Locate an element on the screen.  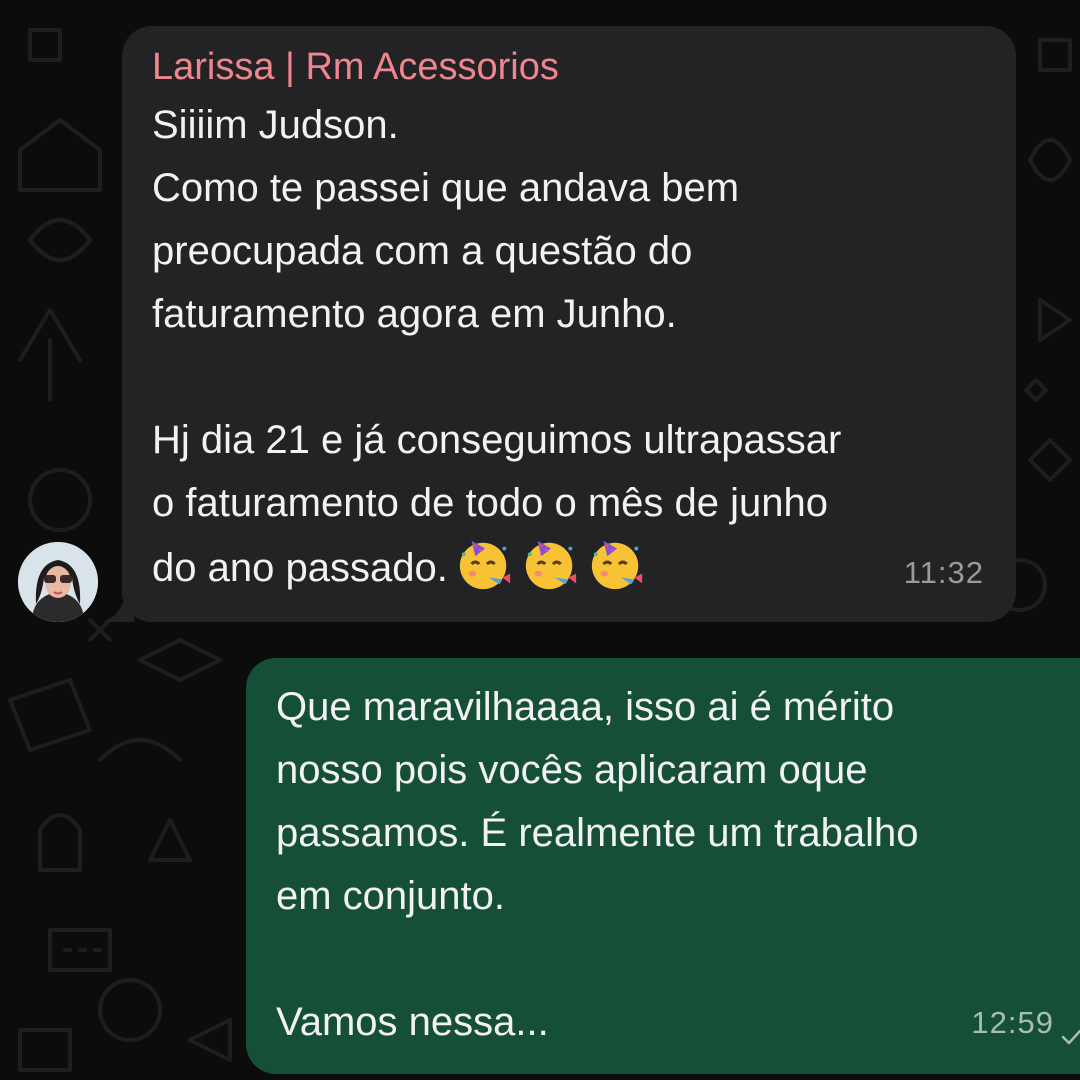
check-icon is located at coordinates (1070, 1037).